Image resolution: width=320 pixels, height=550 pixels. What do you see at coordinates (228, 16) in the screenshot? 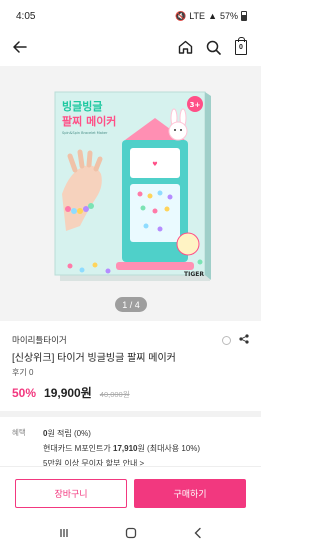
I see `battery-percent: 57%` at bounding box center [228, 16].